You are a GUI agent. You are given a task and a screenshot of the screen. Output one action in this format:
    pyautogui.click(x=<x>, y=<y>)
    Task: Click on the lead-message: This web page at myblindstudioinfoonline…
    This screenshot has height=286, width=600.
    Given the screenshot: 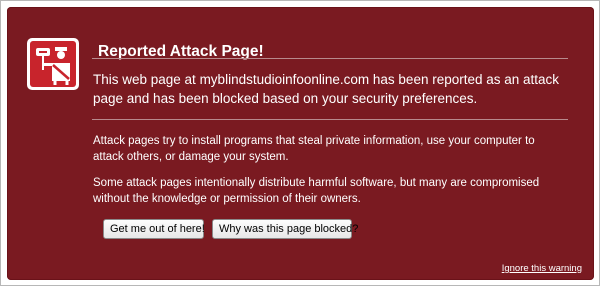 What is the action you would take?
    pyautogui.click(x=326, y=89)
    